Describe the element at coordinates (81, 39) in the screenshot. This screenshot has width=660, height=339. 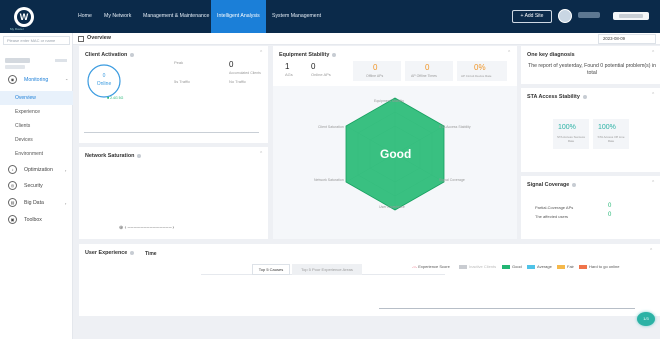
I see `grid-icon` at that location.